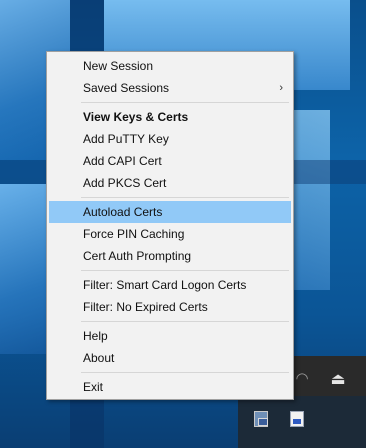 The height and width of the screenshot is (448, 366). I want to click on menu-item-label: Exit, so click(93, 387).